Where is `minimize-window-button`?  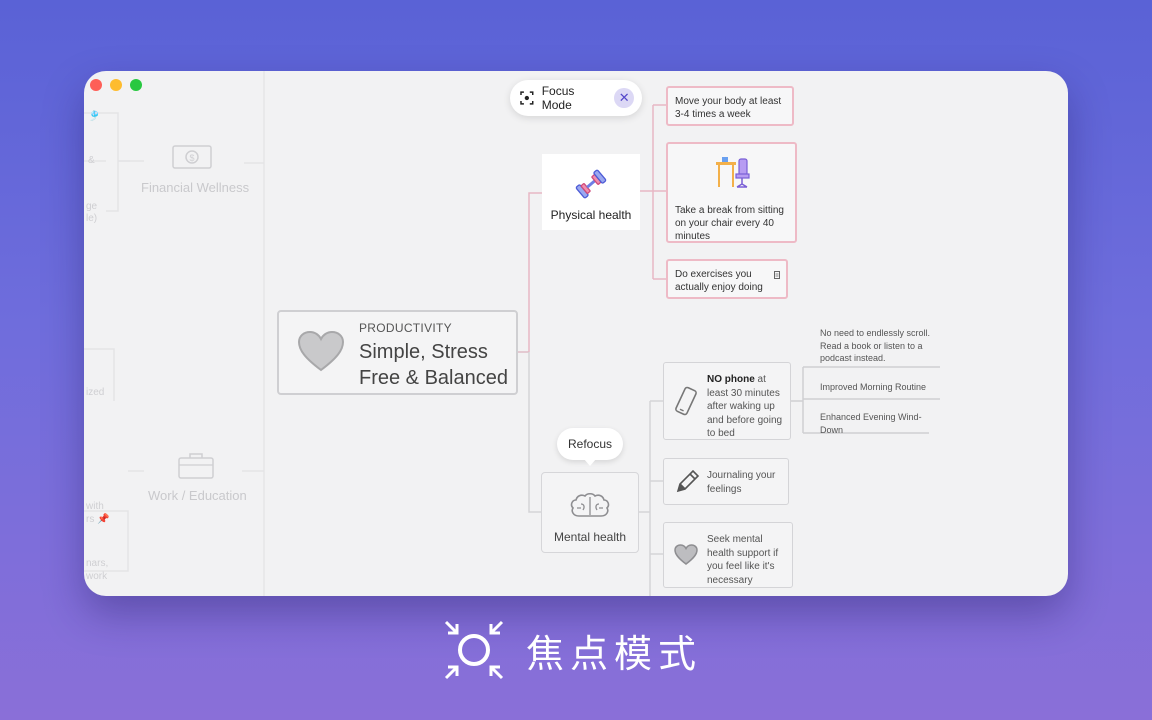
minimize-window-button is located at coordinates (116, 85).